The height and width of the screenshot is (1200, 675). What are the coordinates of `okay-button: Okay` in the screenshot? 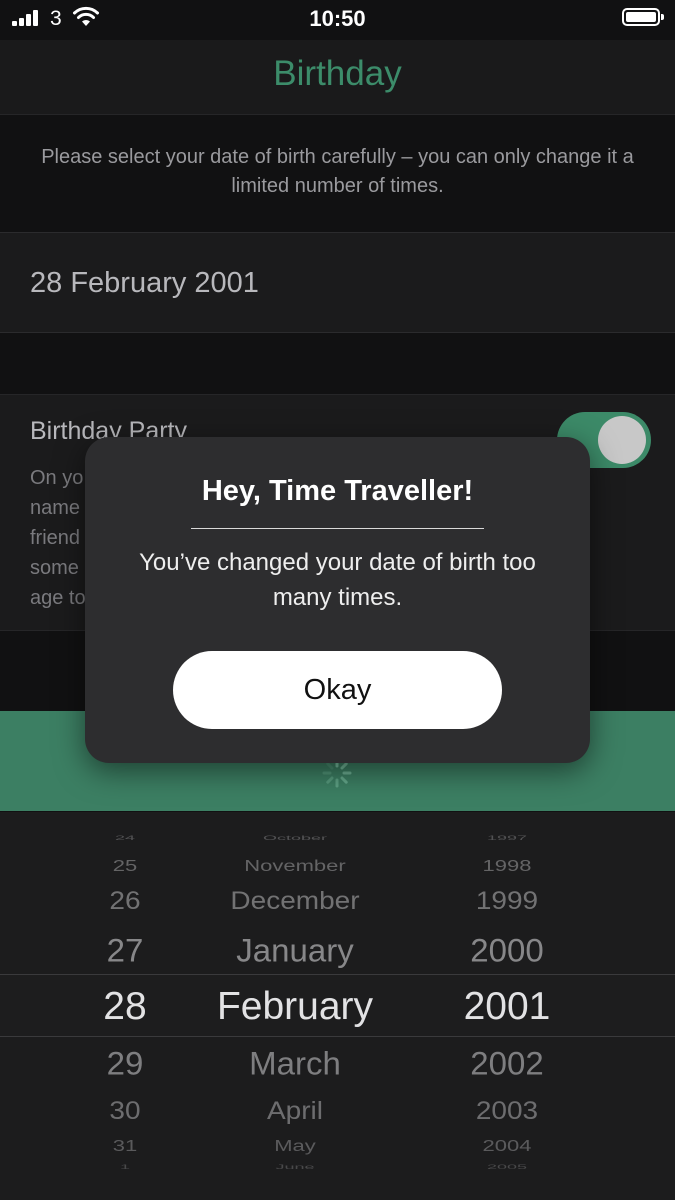 It's located at (337, 690).